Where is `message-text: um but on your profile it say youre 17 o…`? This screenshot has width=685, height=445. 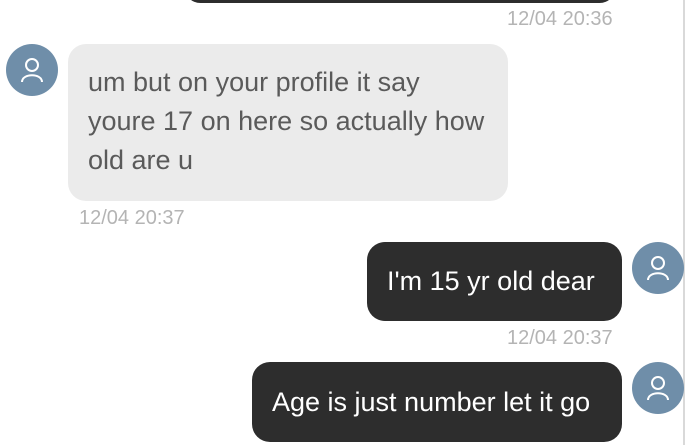
message-text: um but on your profile it say youre 17 o… is located at coordinates (286, 121).